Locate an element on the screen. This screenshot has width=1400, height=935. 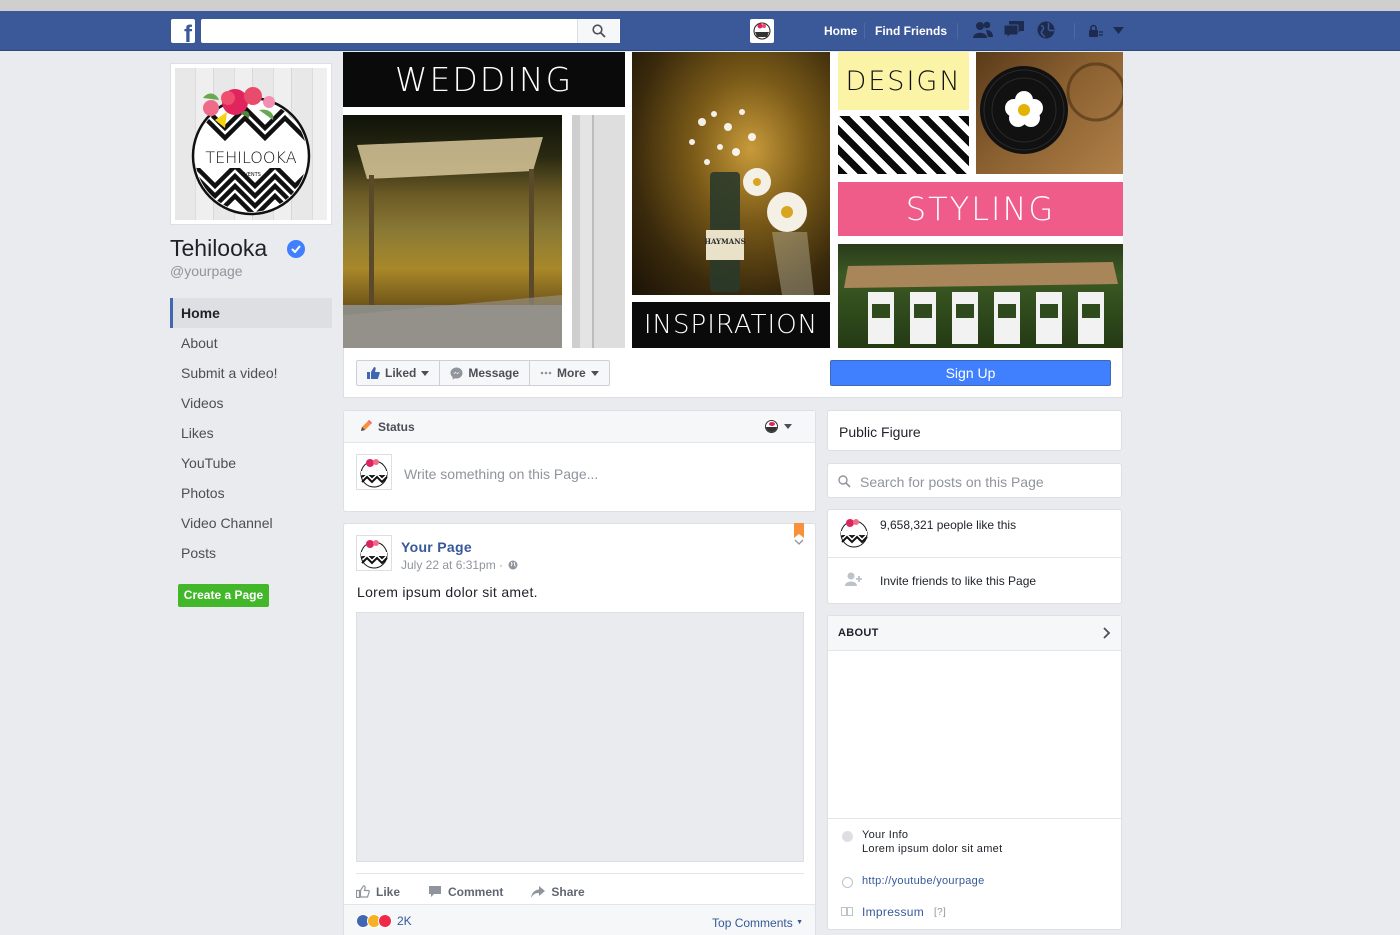
post-reactions-footer: 2K Top Comments ▼ is located at coordinates (579, 919).